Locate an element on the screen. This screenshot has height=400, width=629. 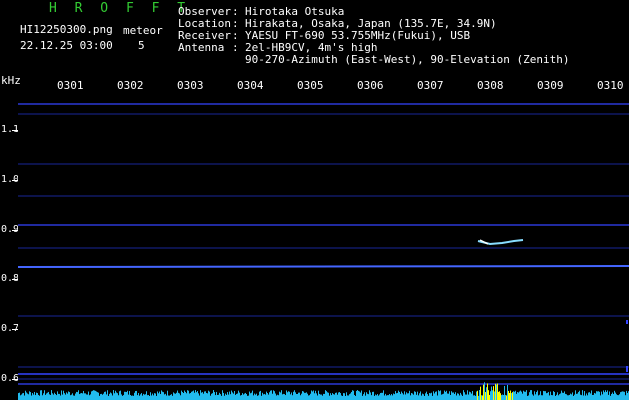
y-unit-label: kHz is located at coordinates (11, 80).